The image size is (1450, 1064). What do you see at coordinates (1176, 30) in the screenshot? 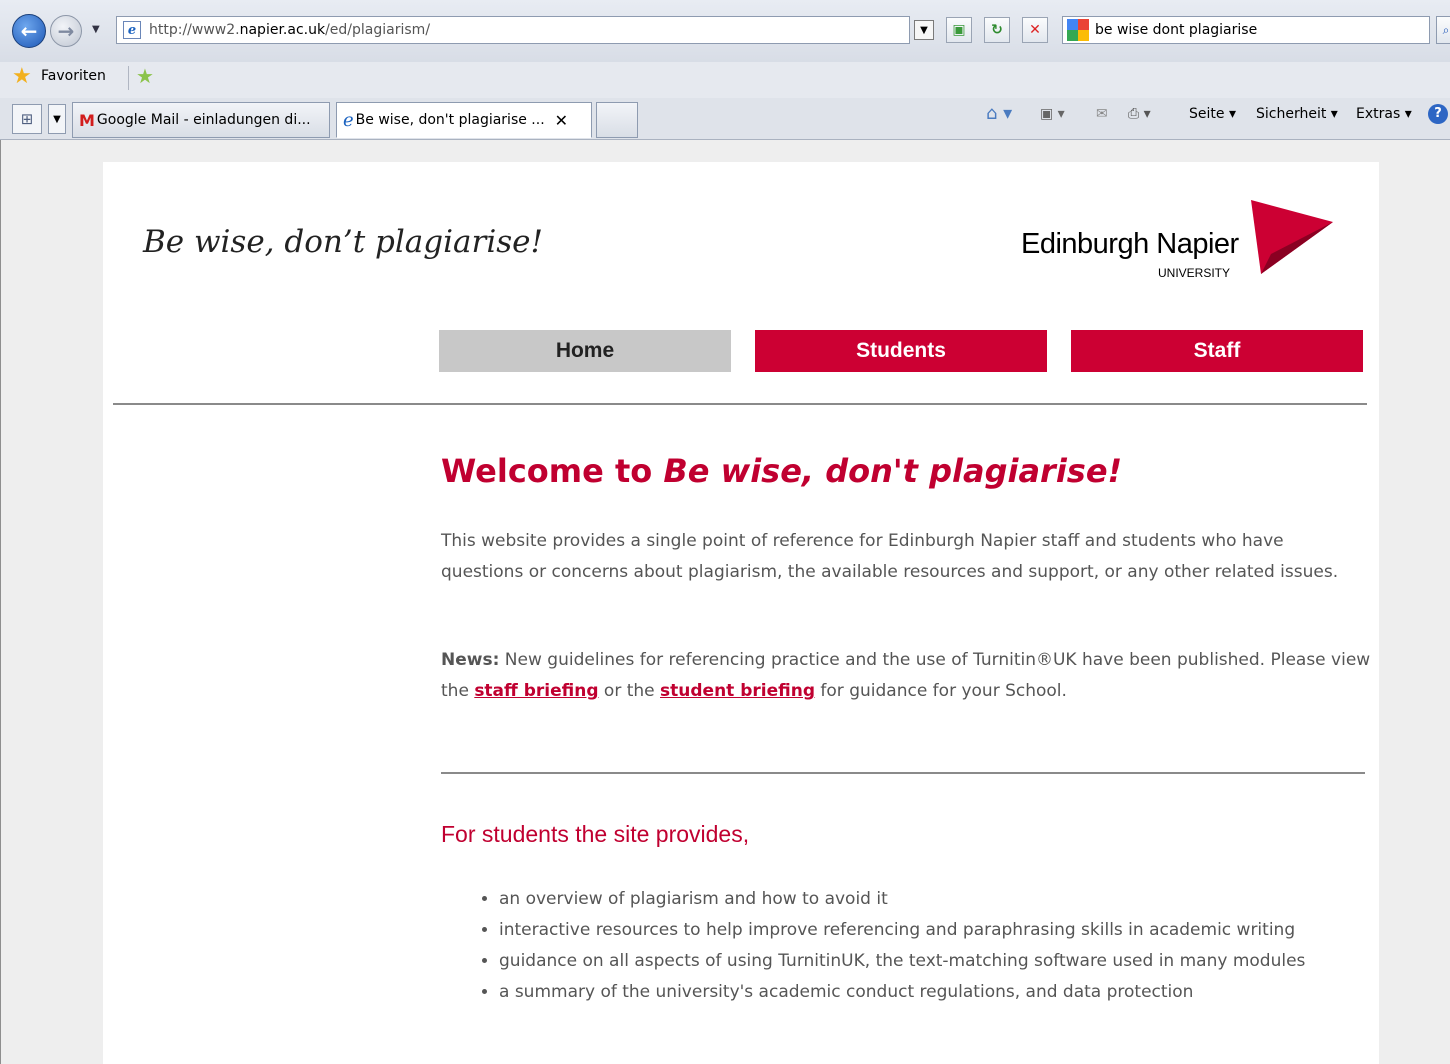
I see `search-query: be wise dont plagiarise` at bounding box center [1176, 30].